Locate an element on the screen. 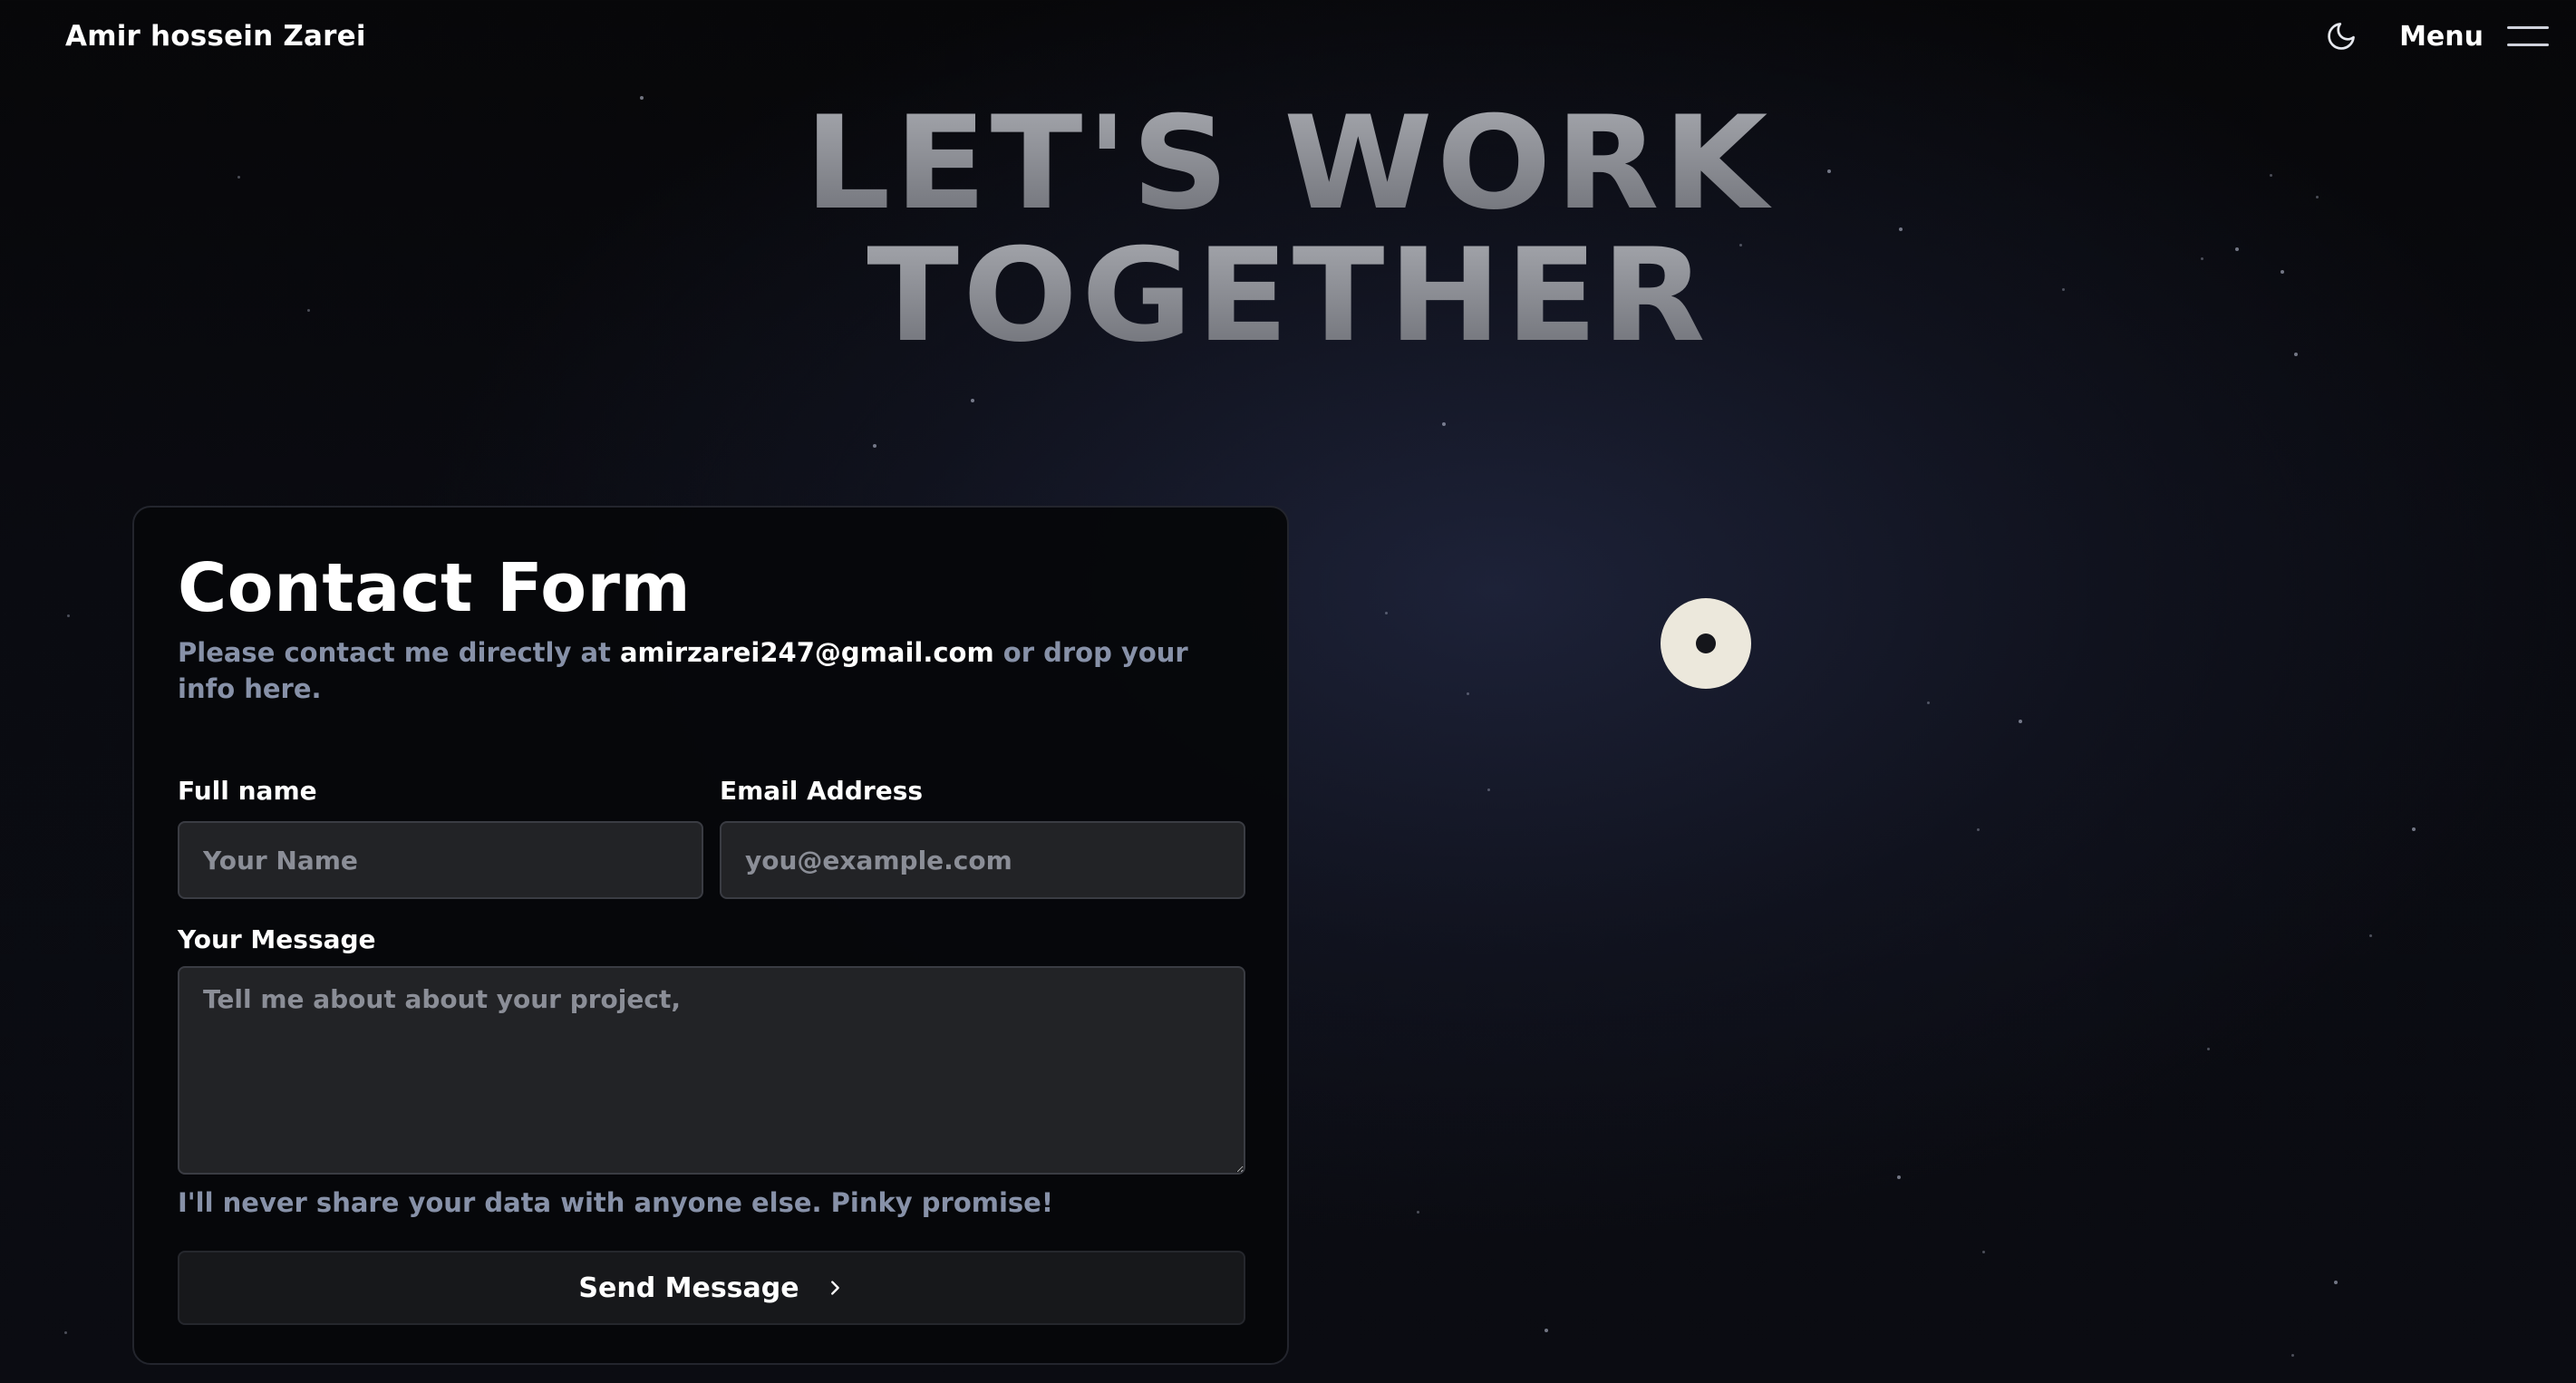 The height and width of the screenshot is (1383, 2576). hero-line-1: LET'S WORK is located at coordinates (1288, 164).